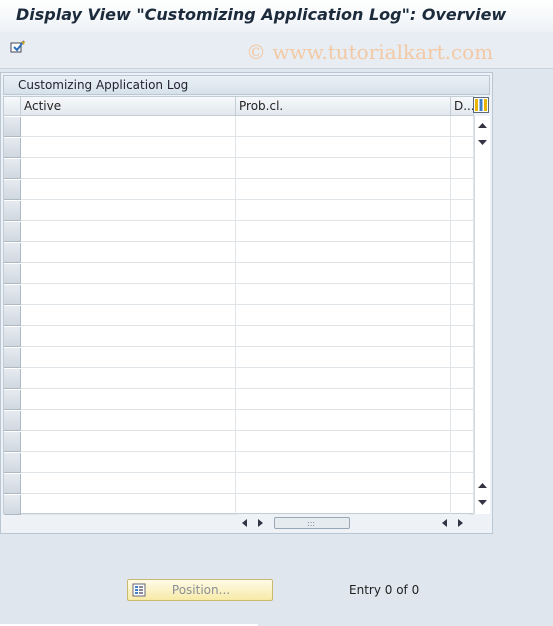 This screenshot has height=626, width=553. What do you see at coordinates (244, 523) in the screenshot?
I see `scroll-left-icon` at bounding box center [244, 523].